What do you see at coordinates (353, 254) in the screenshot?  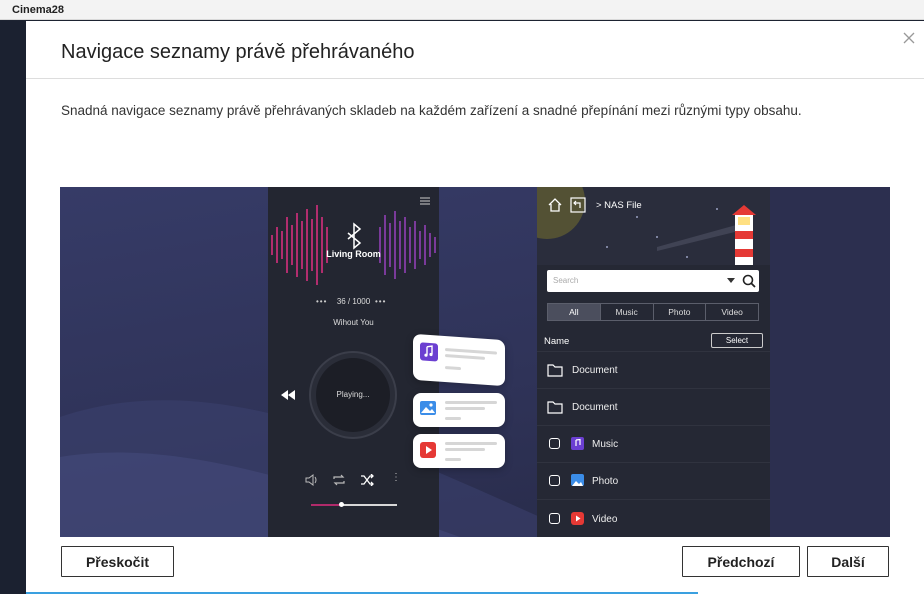 I see `device-name: Living Room` at bounding box center [353, 254].